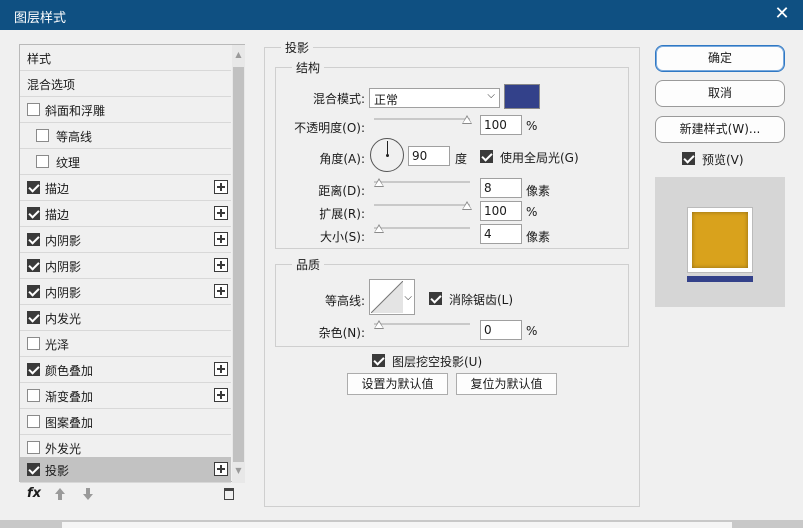 The width and height of the screenshot is (803, 528). What do you see at coordinates (238, 55) in the screenshot?
I see `scroll-up-icon: ▲` at bounding box center [238, 55].